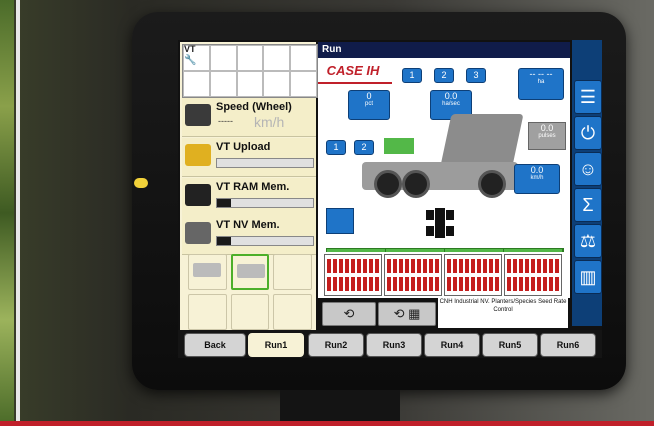 This screenshot has width=654, height=426. I want to click on vt-nv-bar, so click(265, 241).